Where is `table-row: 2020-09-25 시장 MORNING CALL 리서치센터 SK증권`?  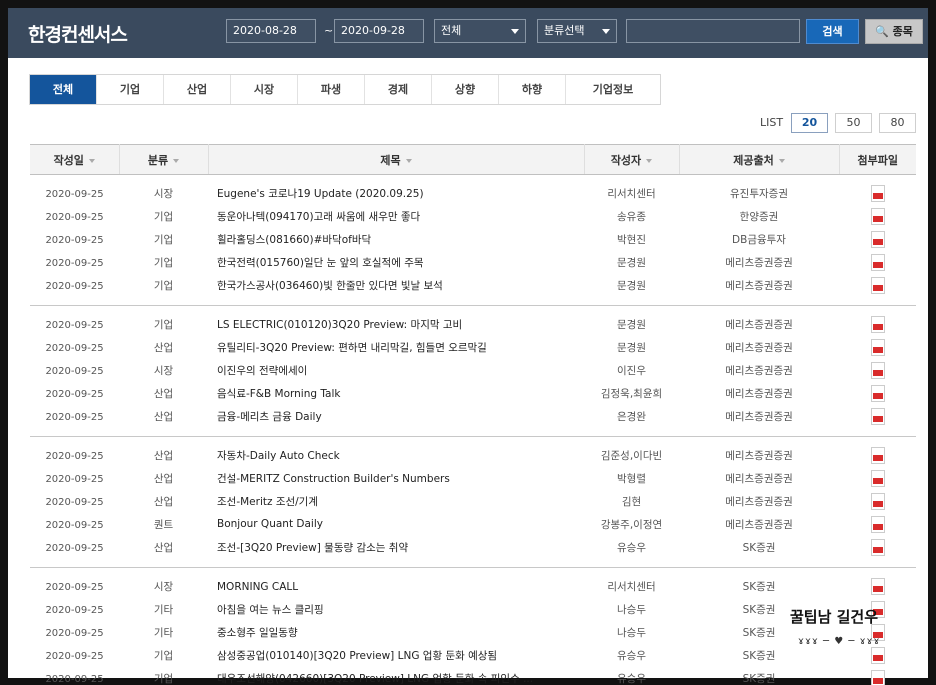
table-row: 2020-09-25 시장 MORNING CALL 리서치센터 SK증권 is located at coordinates (473, 586).